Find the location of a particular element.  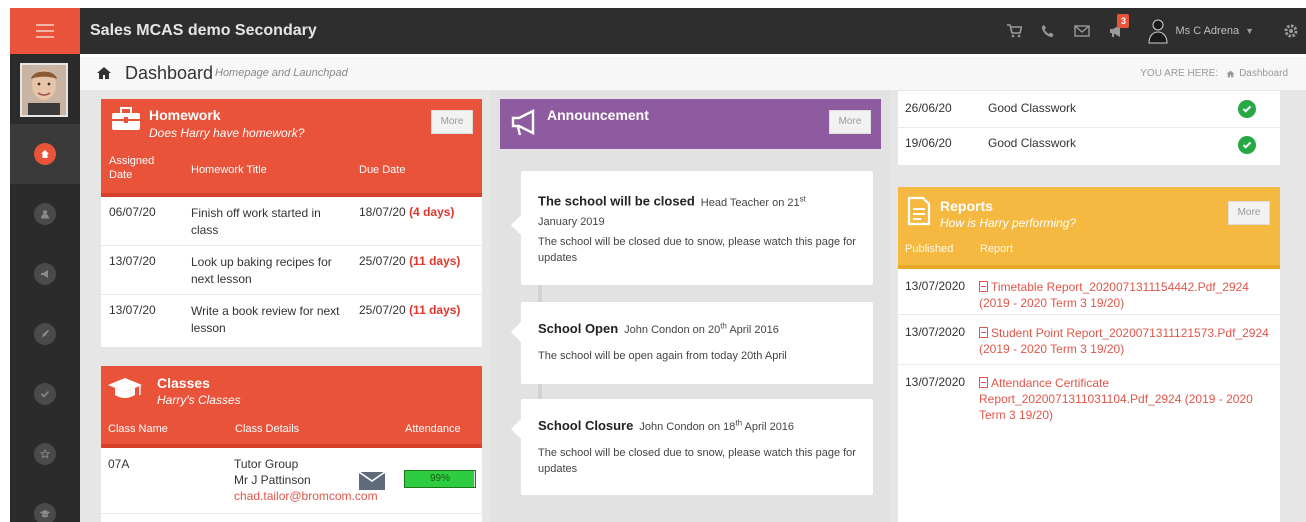

col-attendance: Attendance is located at coordinates (433, 429).